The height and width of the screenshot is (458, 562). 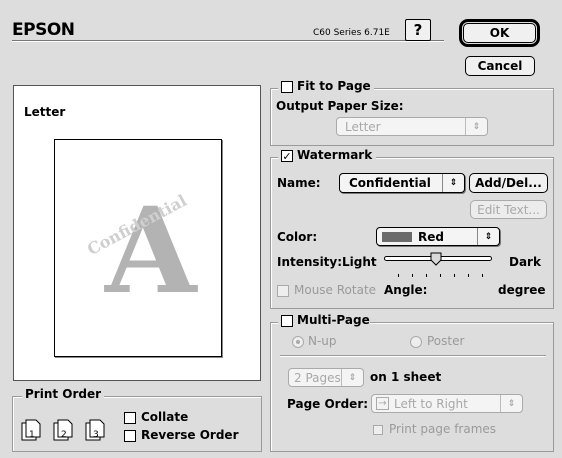 What do you see at coordinates (63, 394) in the screenshot?
I see `print-order-title: Print Order` at bounding box center [63, 394].